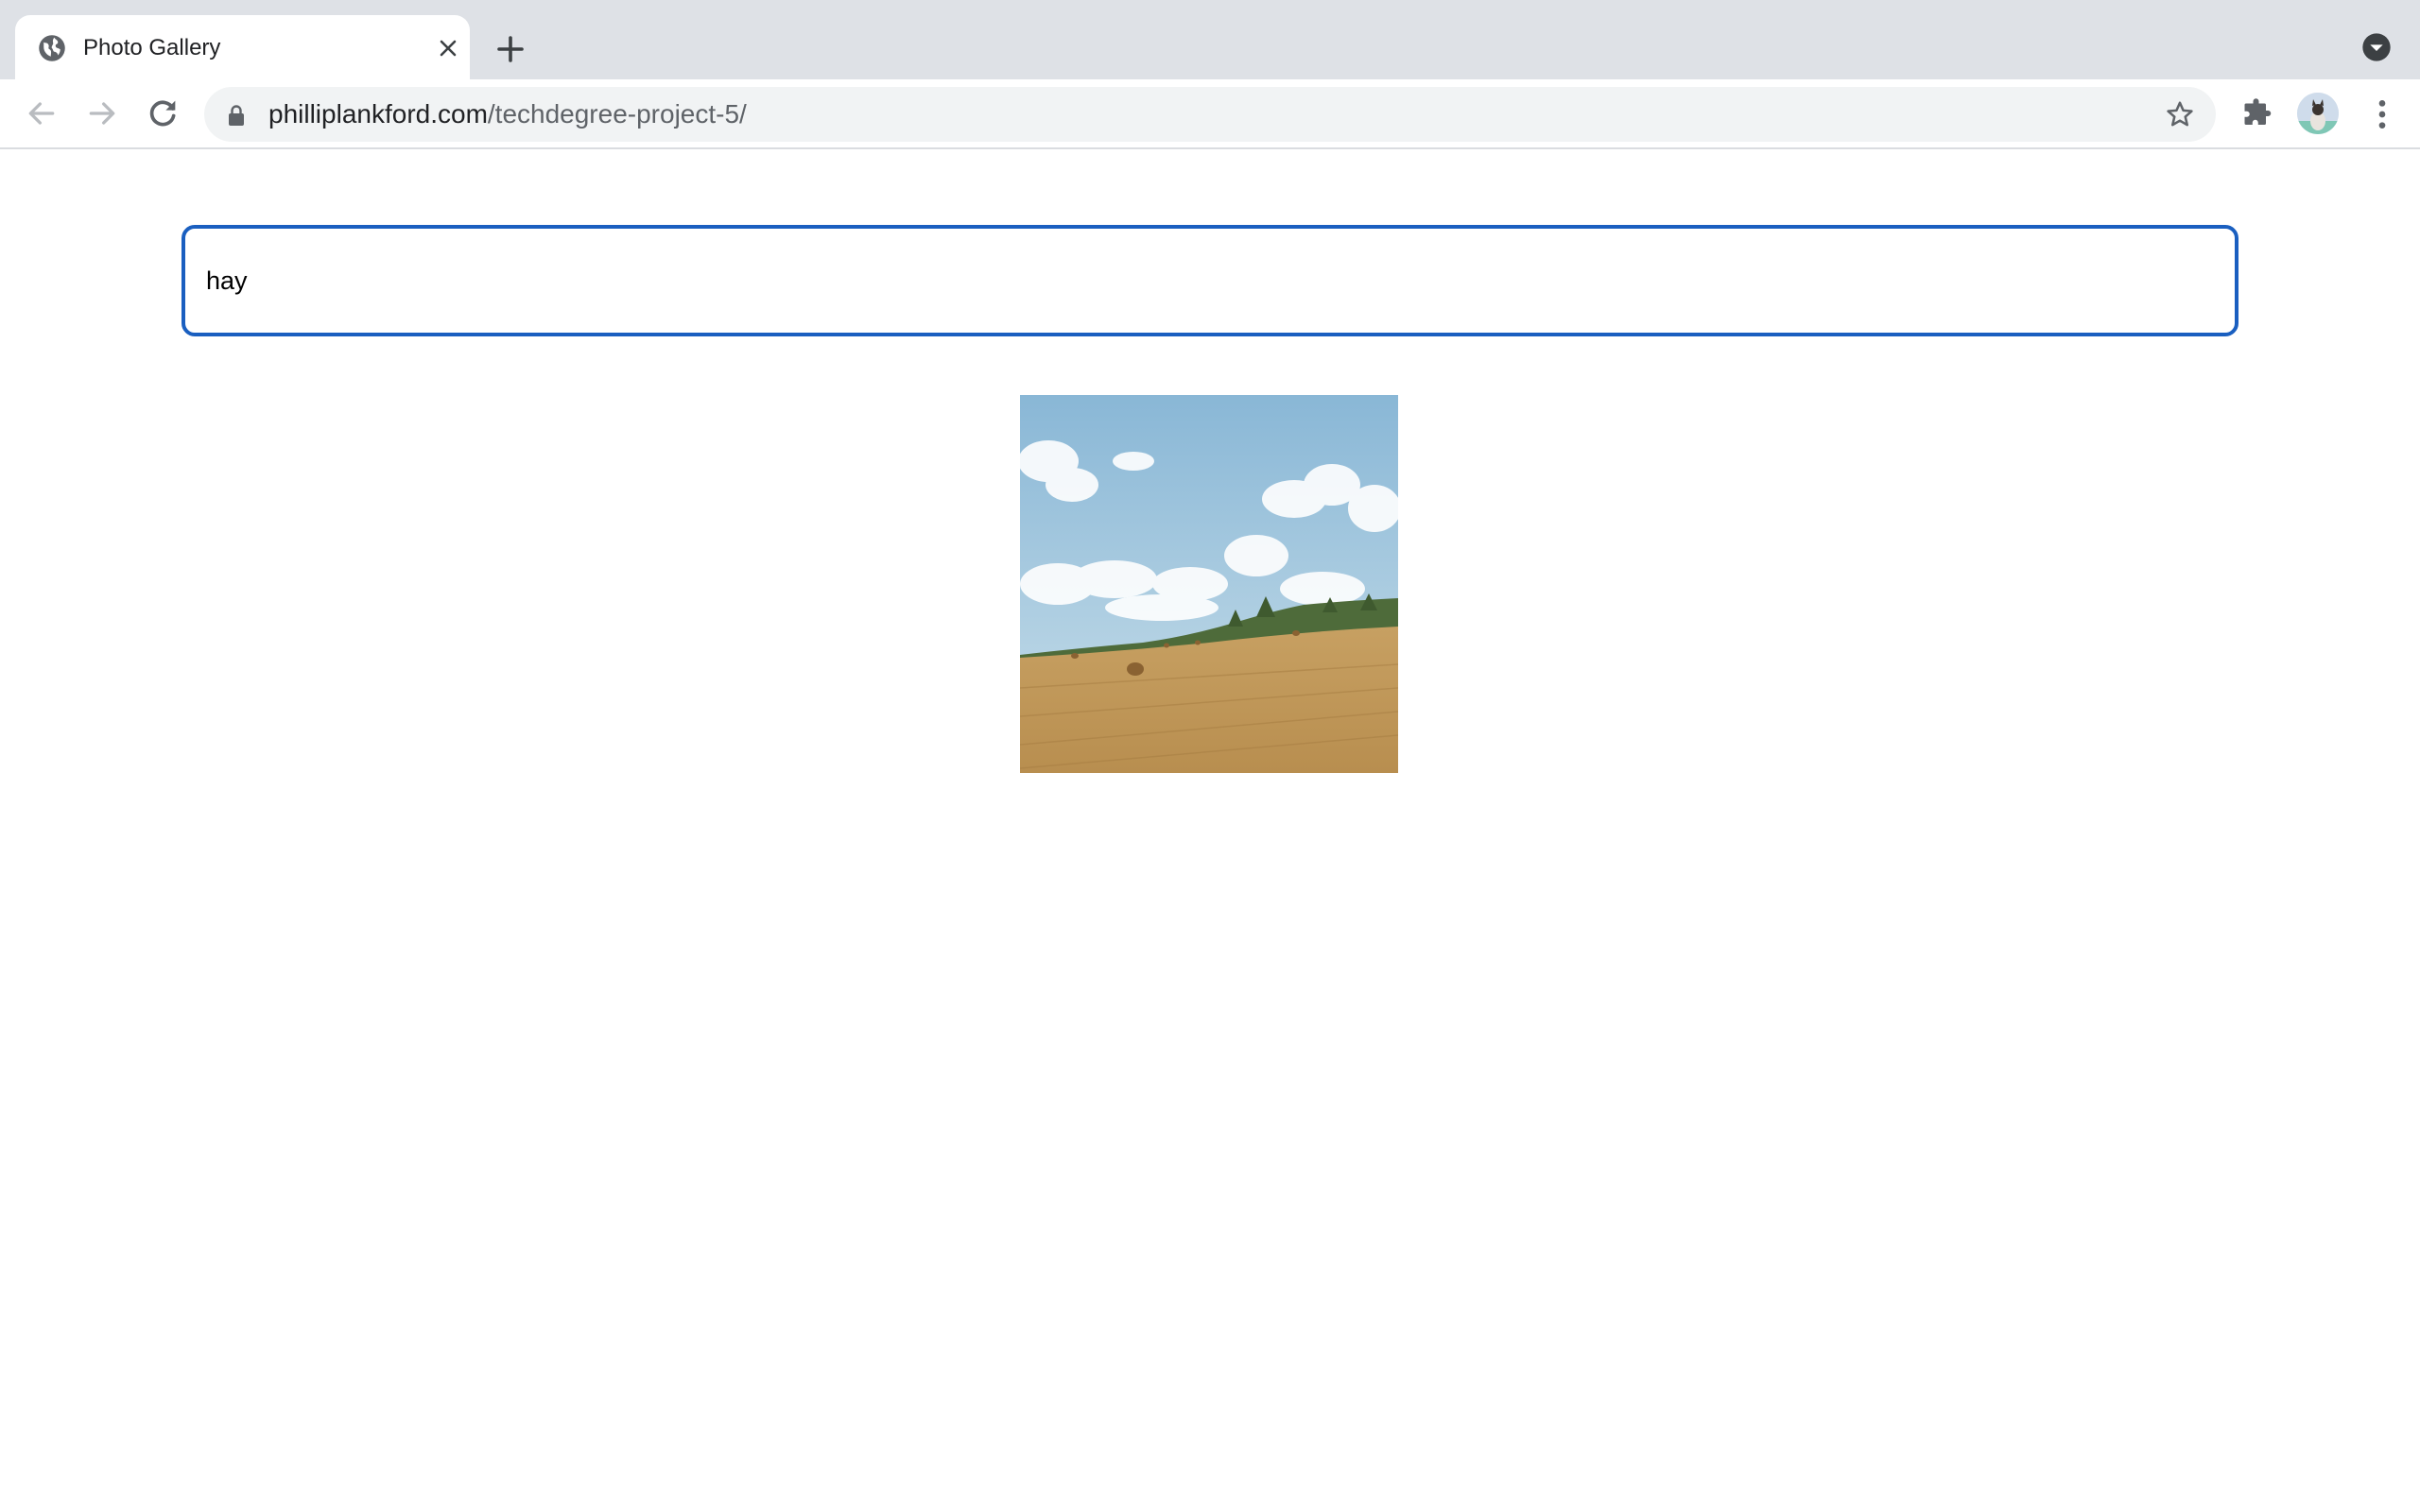 This screenshot has height=1512, width=2420. I want to click on photo-gallery, so click(1209, 584).